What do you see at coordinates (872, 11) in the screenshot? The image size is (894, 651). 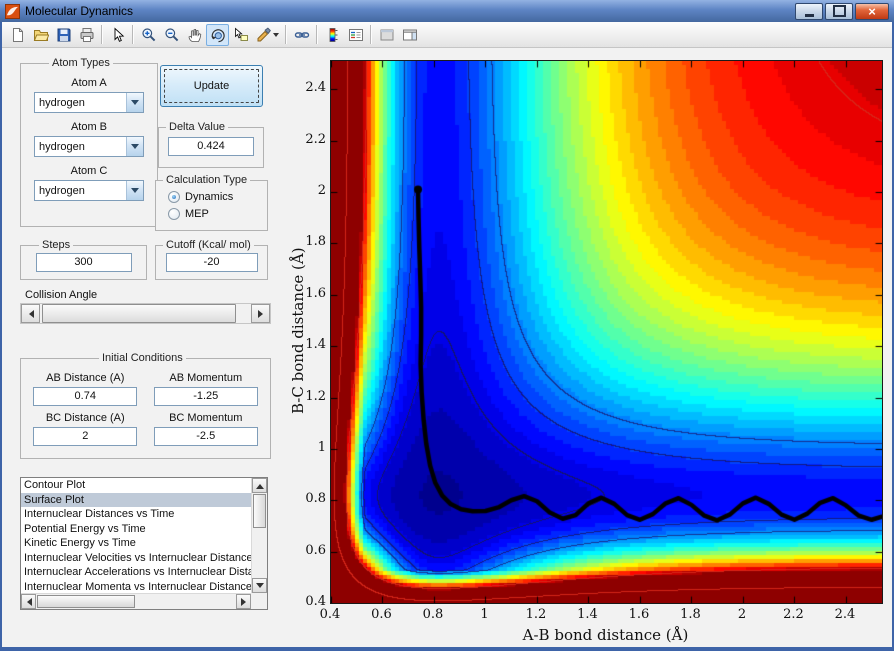 I see `close-button: ×` at bounding box center [872, 11].